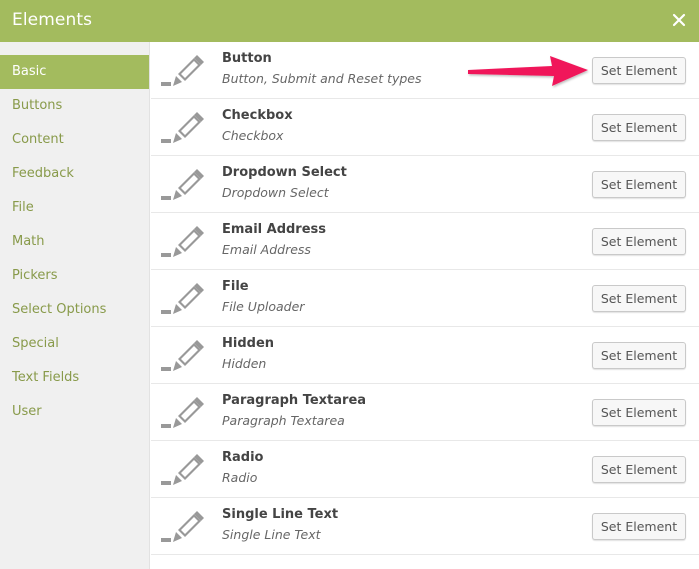 The width and height of the screenshot is (699, 569). Describe the element at coordinates (74, 412) in the screenshot. I see `sidebar-item-user: User` at that location.